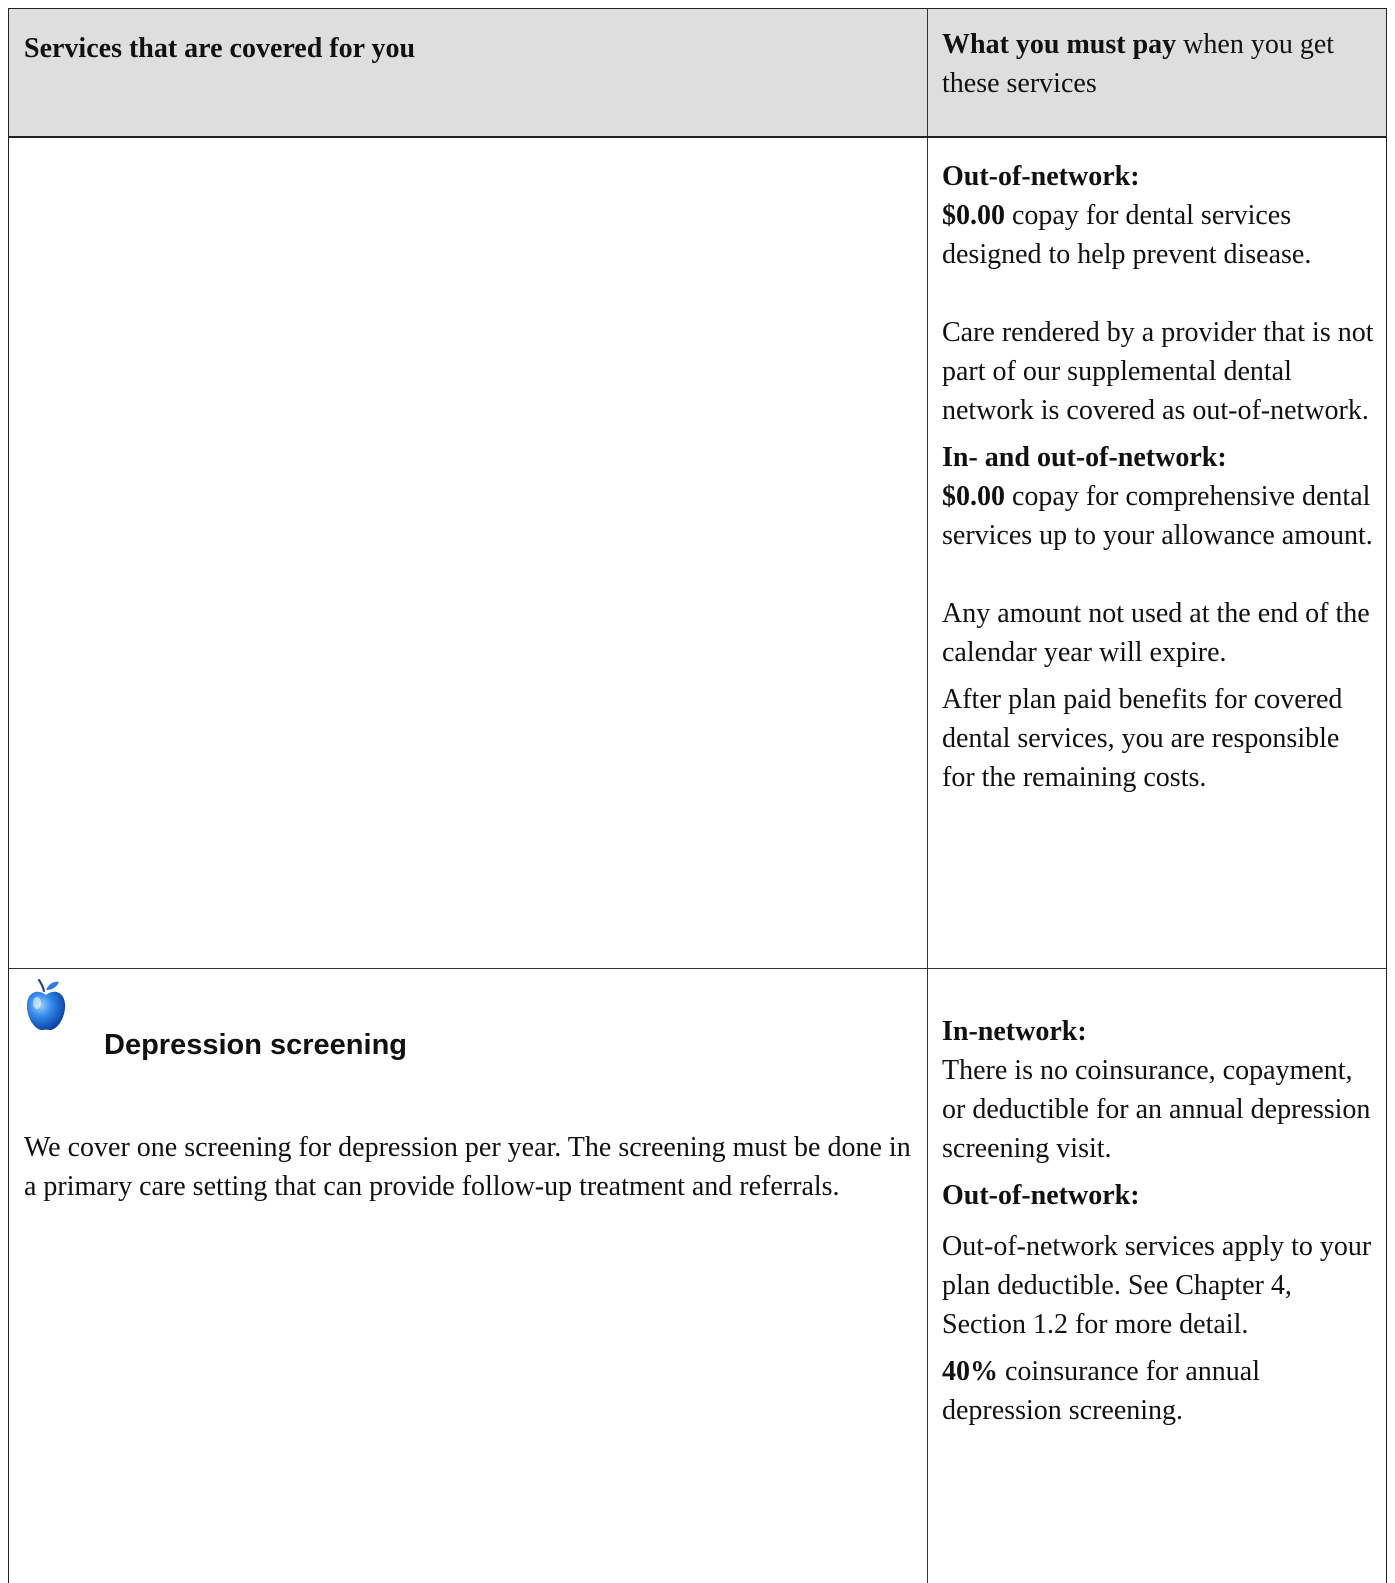  I want to click on depression-out-of-network-label: Out-of-network:, so click(1041, 1195).